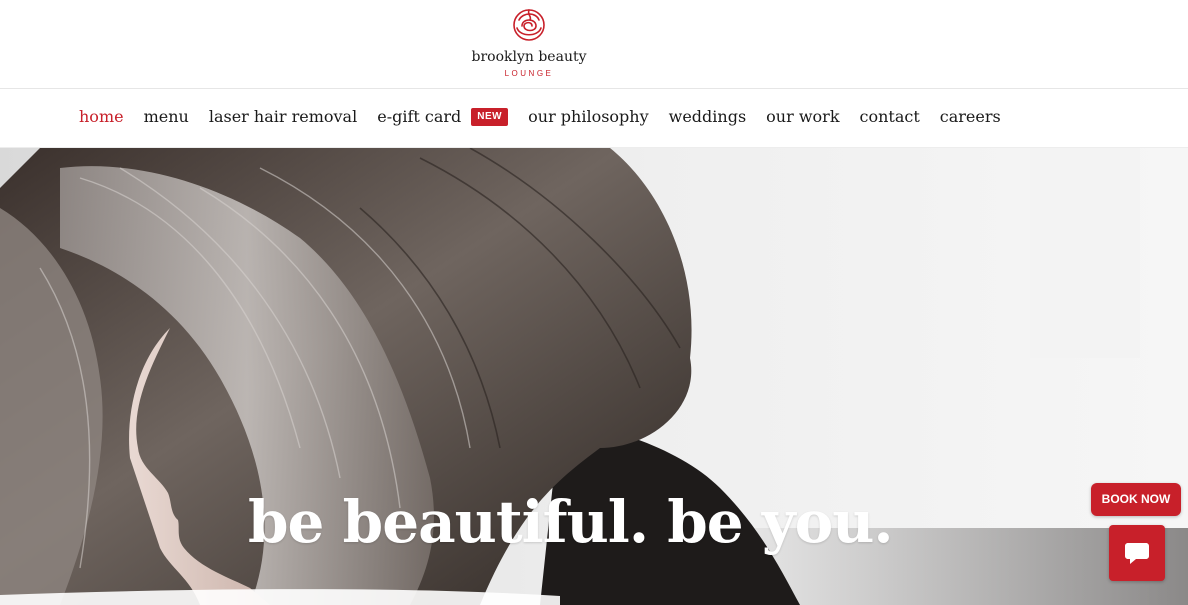  What do you see at coordinates (890, 116) in the screenshot?
I see `nav-item-contact: contact` at bounding box center [890, 116].